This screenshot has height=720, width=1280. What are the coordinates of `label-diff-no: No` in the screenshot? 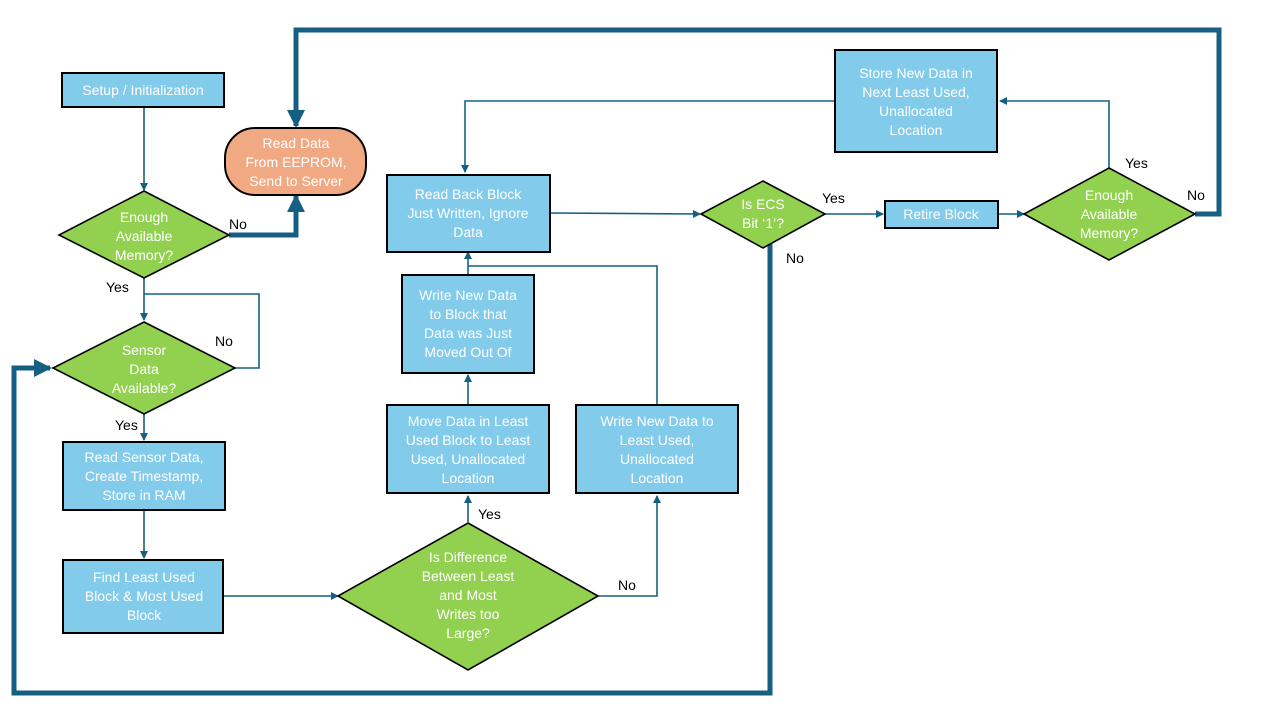 It's located at (627, 585).